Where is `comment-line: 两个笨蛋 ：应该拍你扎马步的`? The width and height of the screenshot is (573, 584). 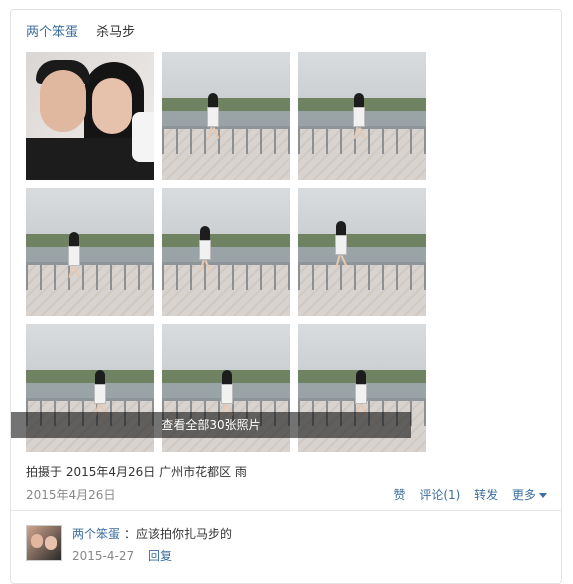
comment-line: 两个笨蛋 ：应该拍你扎马步的 is located at coordinates (152, 533).